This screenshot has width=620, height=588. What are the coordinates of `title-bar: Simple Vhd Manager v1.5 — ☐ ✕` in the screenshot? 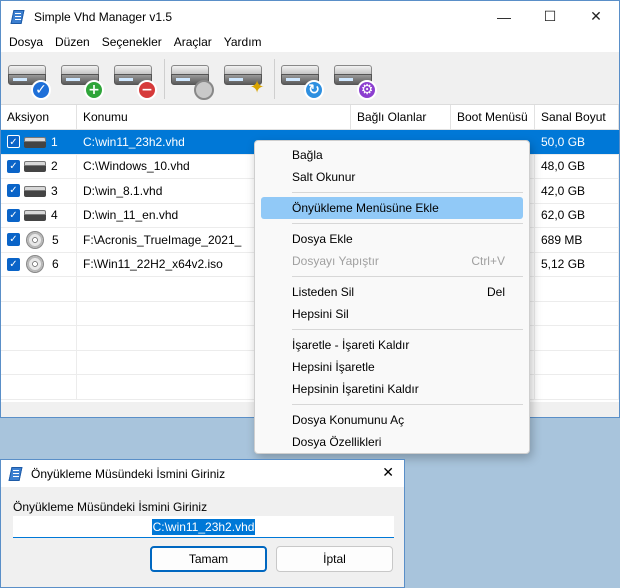 It's located at (310, 16).